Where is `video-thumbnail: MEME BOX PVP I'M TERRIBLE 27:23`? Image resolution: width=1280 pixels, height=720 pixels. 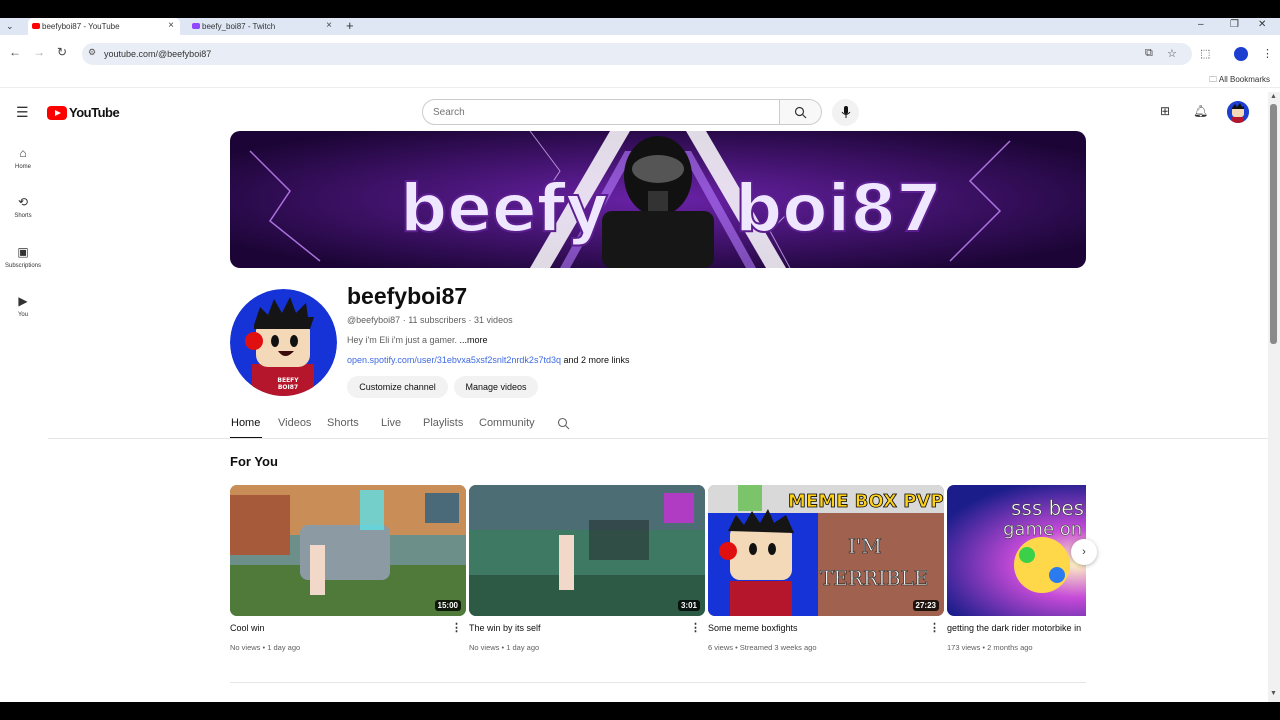
video-thumbnail: MEME BOX PVP I'M TERRIBLE 27:23 is located at coordinates (826, 550).